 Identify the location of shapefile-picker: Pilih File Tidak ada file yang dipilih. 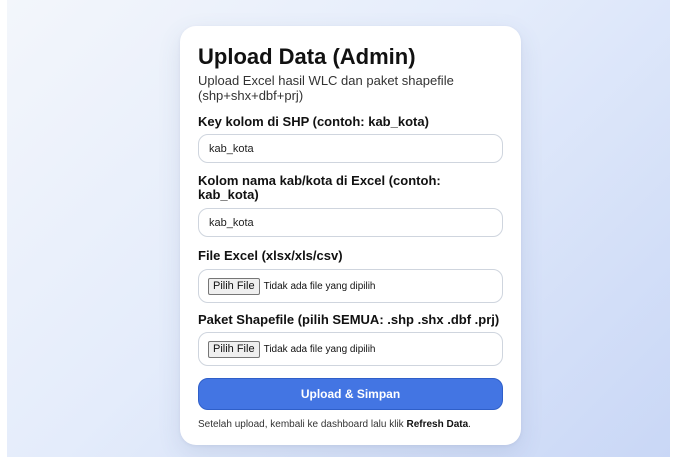
(350, 349).